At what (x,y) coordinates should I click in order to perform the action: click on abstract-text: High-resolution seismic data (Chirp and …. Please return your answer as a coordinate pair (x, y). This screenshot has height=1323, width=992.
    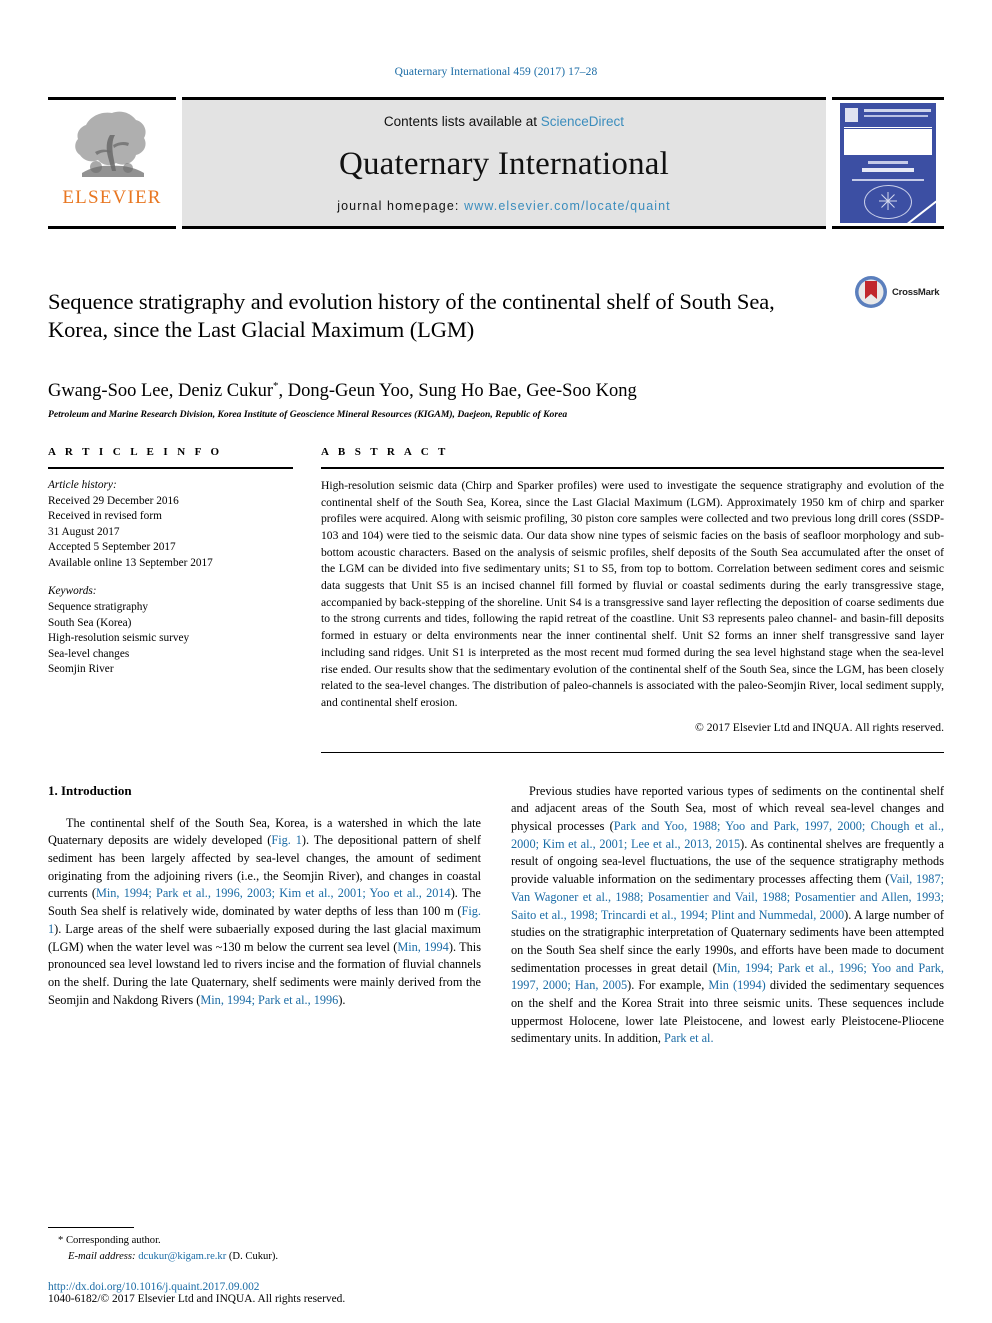
    Looking at the image, I should click on (632, 593).